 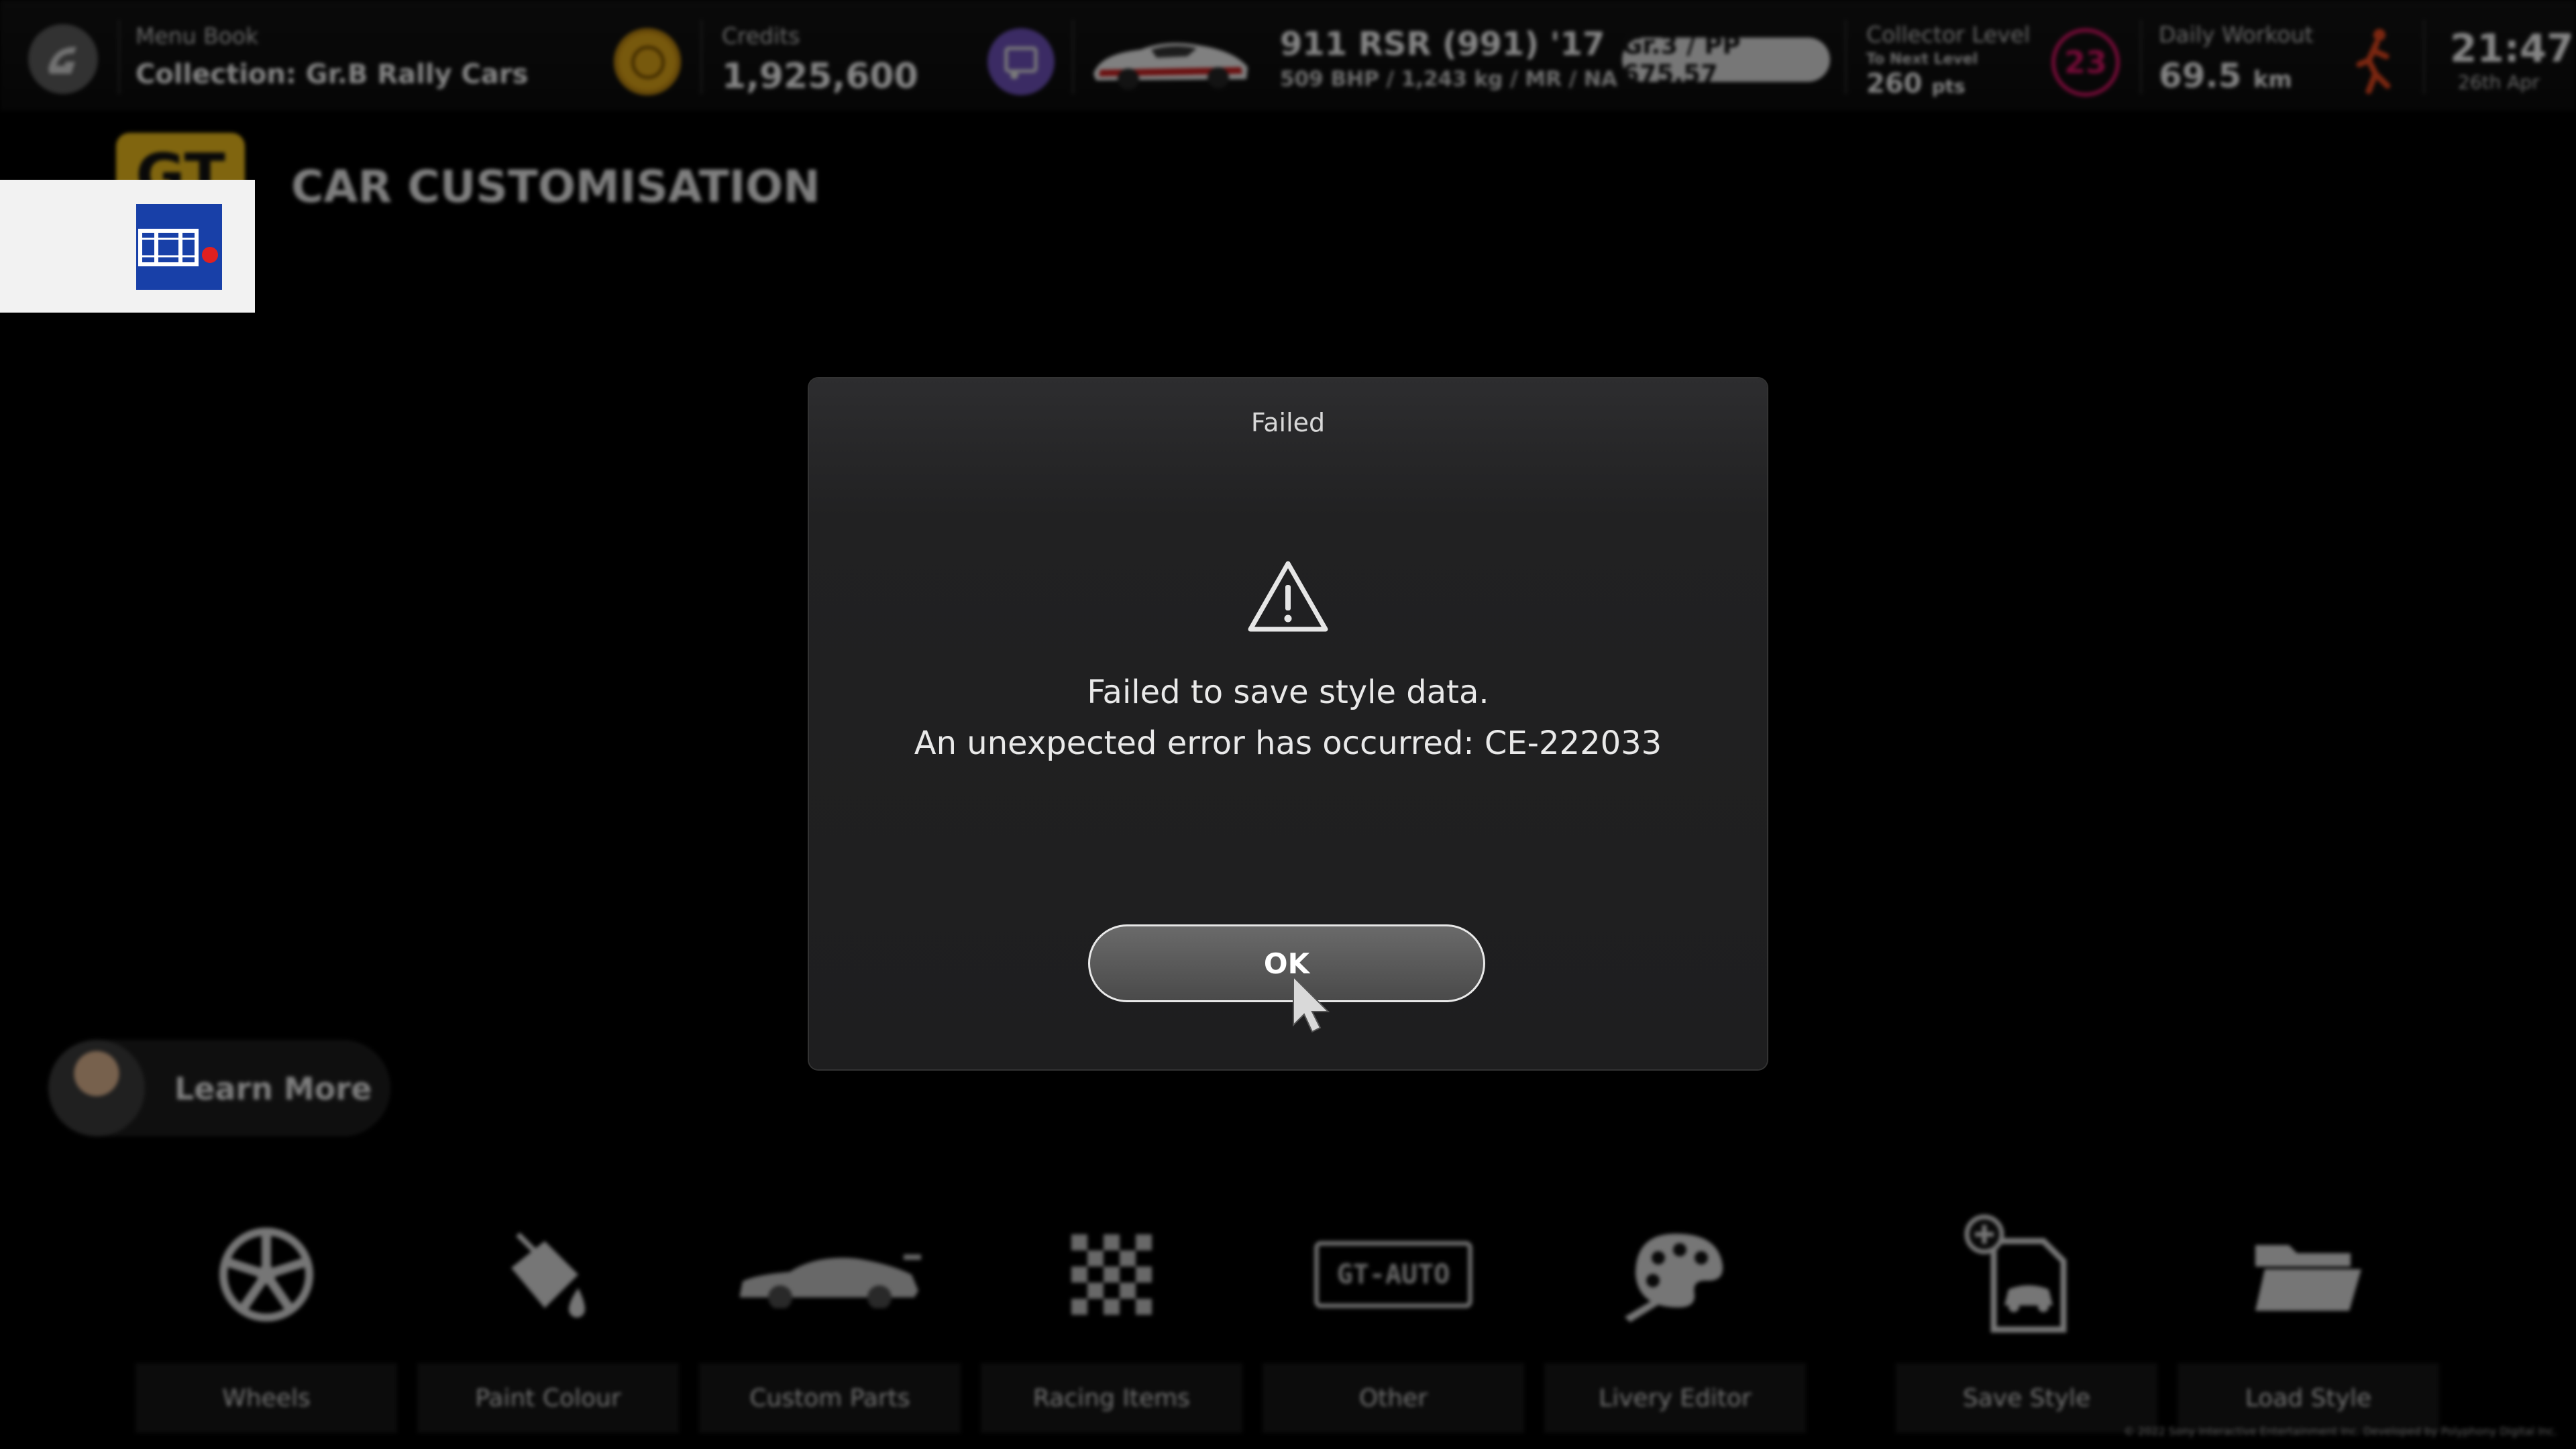 I want to click on dialog-title: Failed, so click(x=1288, y=422).